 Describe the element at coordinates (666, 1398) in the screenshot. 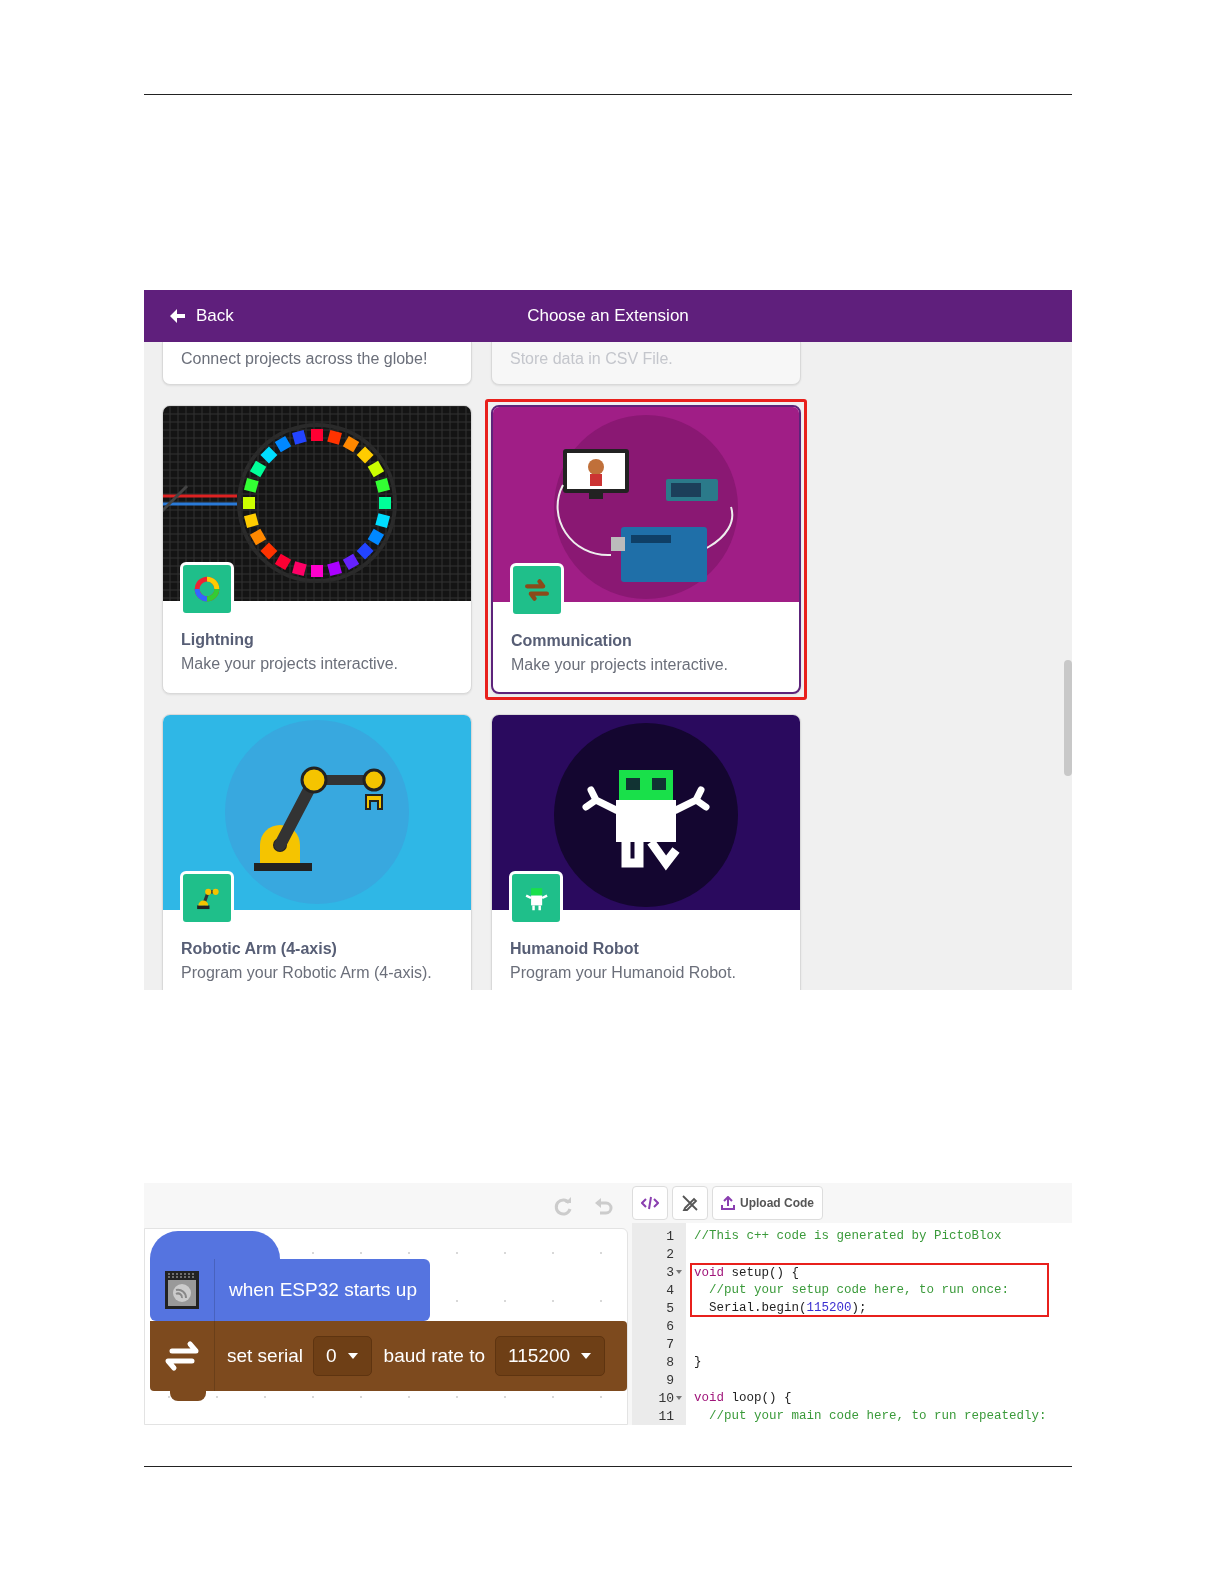

I see `line-number: 10` at that location.